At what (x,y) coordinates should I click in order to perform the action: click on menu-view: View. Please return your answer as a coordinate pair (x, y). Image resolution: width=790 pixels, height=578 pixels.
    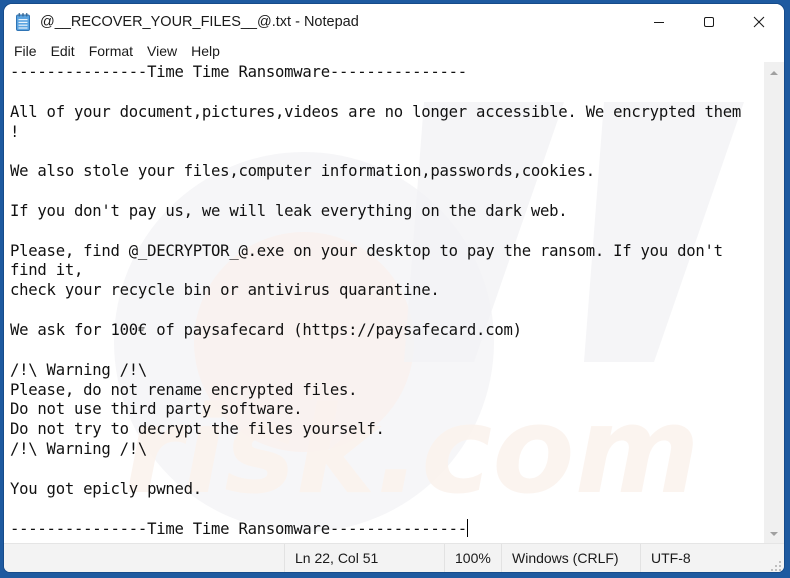
    Looking at the image, I should click on (162, 51).